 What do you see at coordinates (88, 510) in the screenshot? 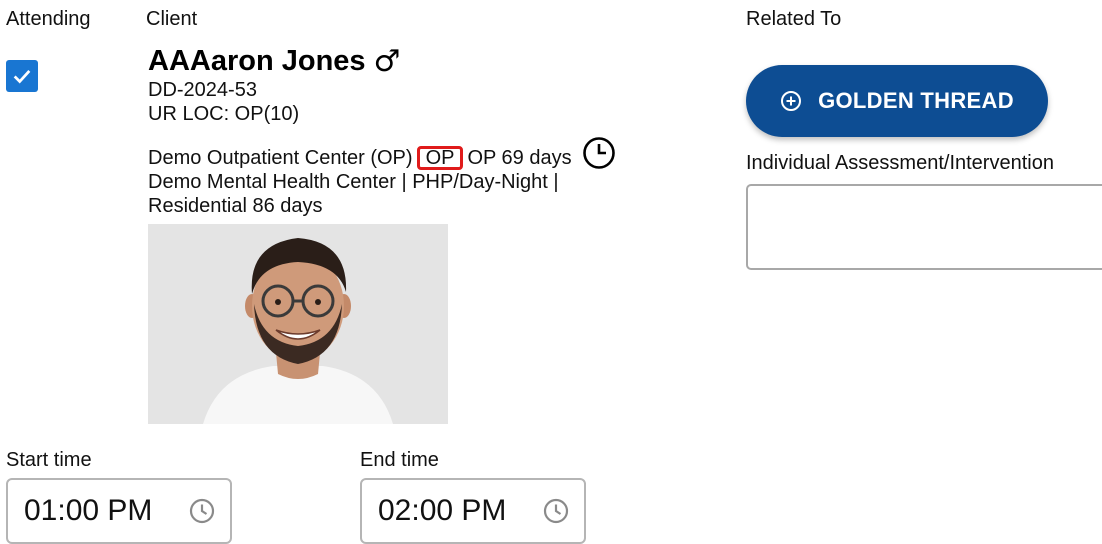
I see `start-time-value: 01:00 PM` at bounding box center [88, 510].